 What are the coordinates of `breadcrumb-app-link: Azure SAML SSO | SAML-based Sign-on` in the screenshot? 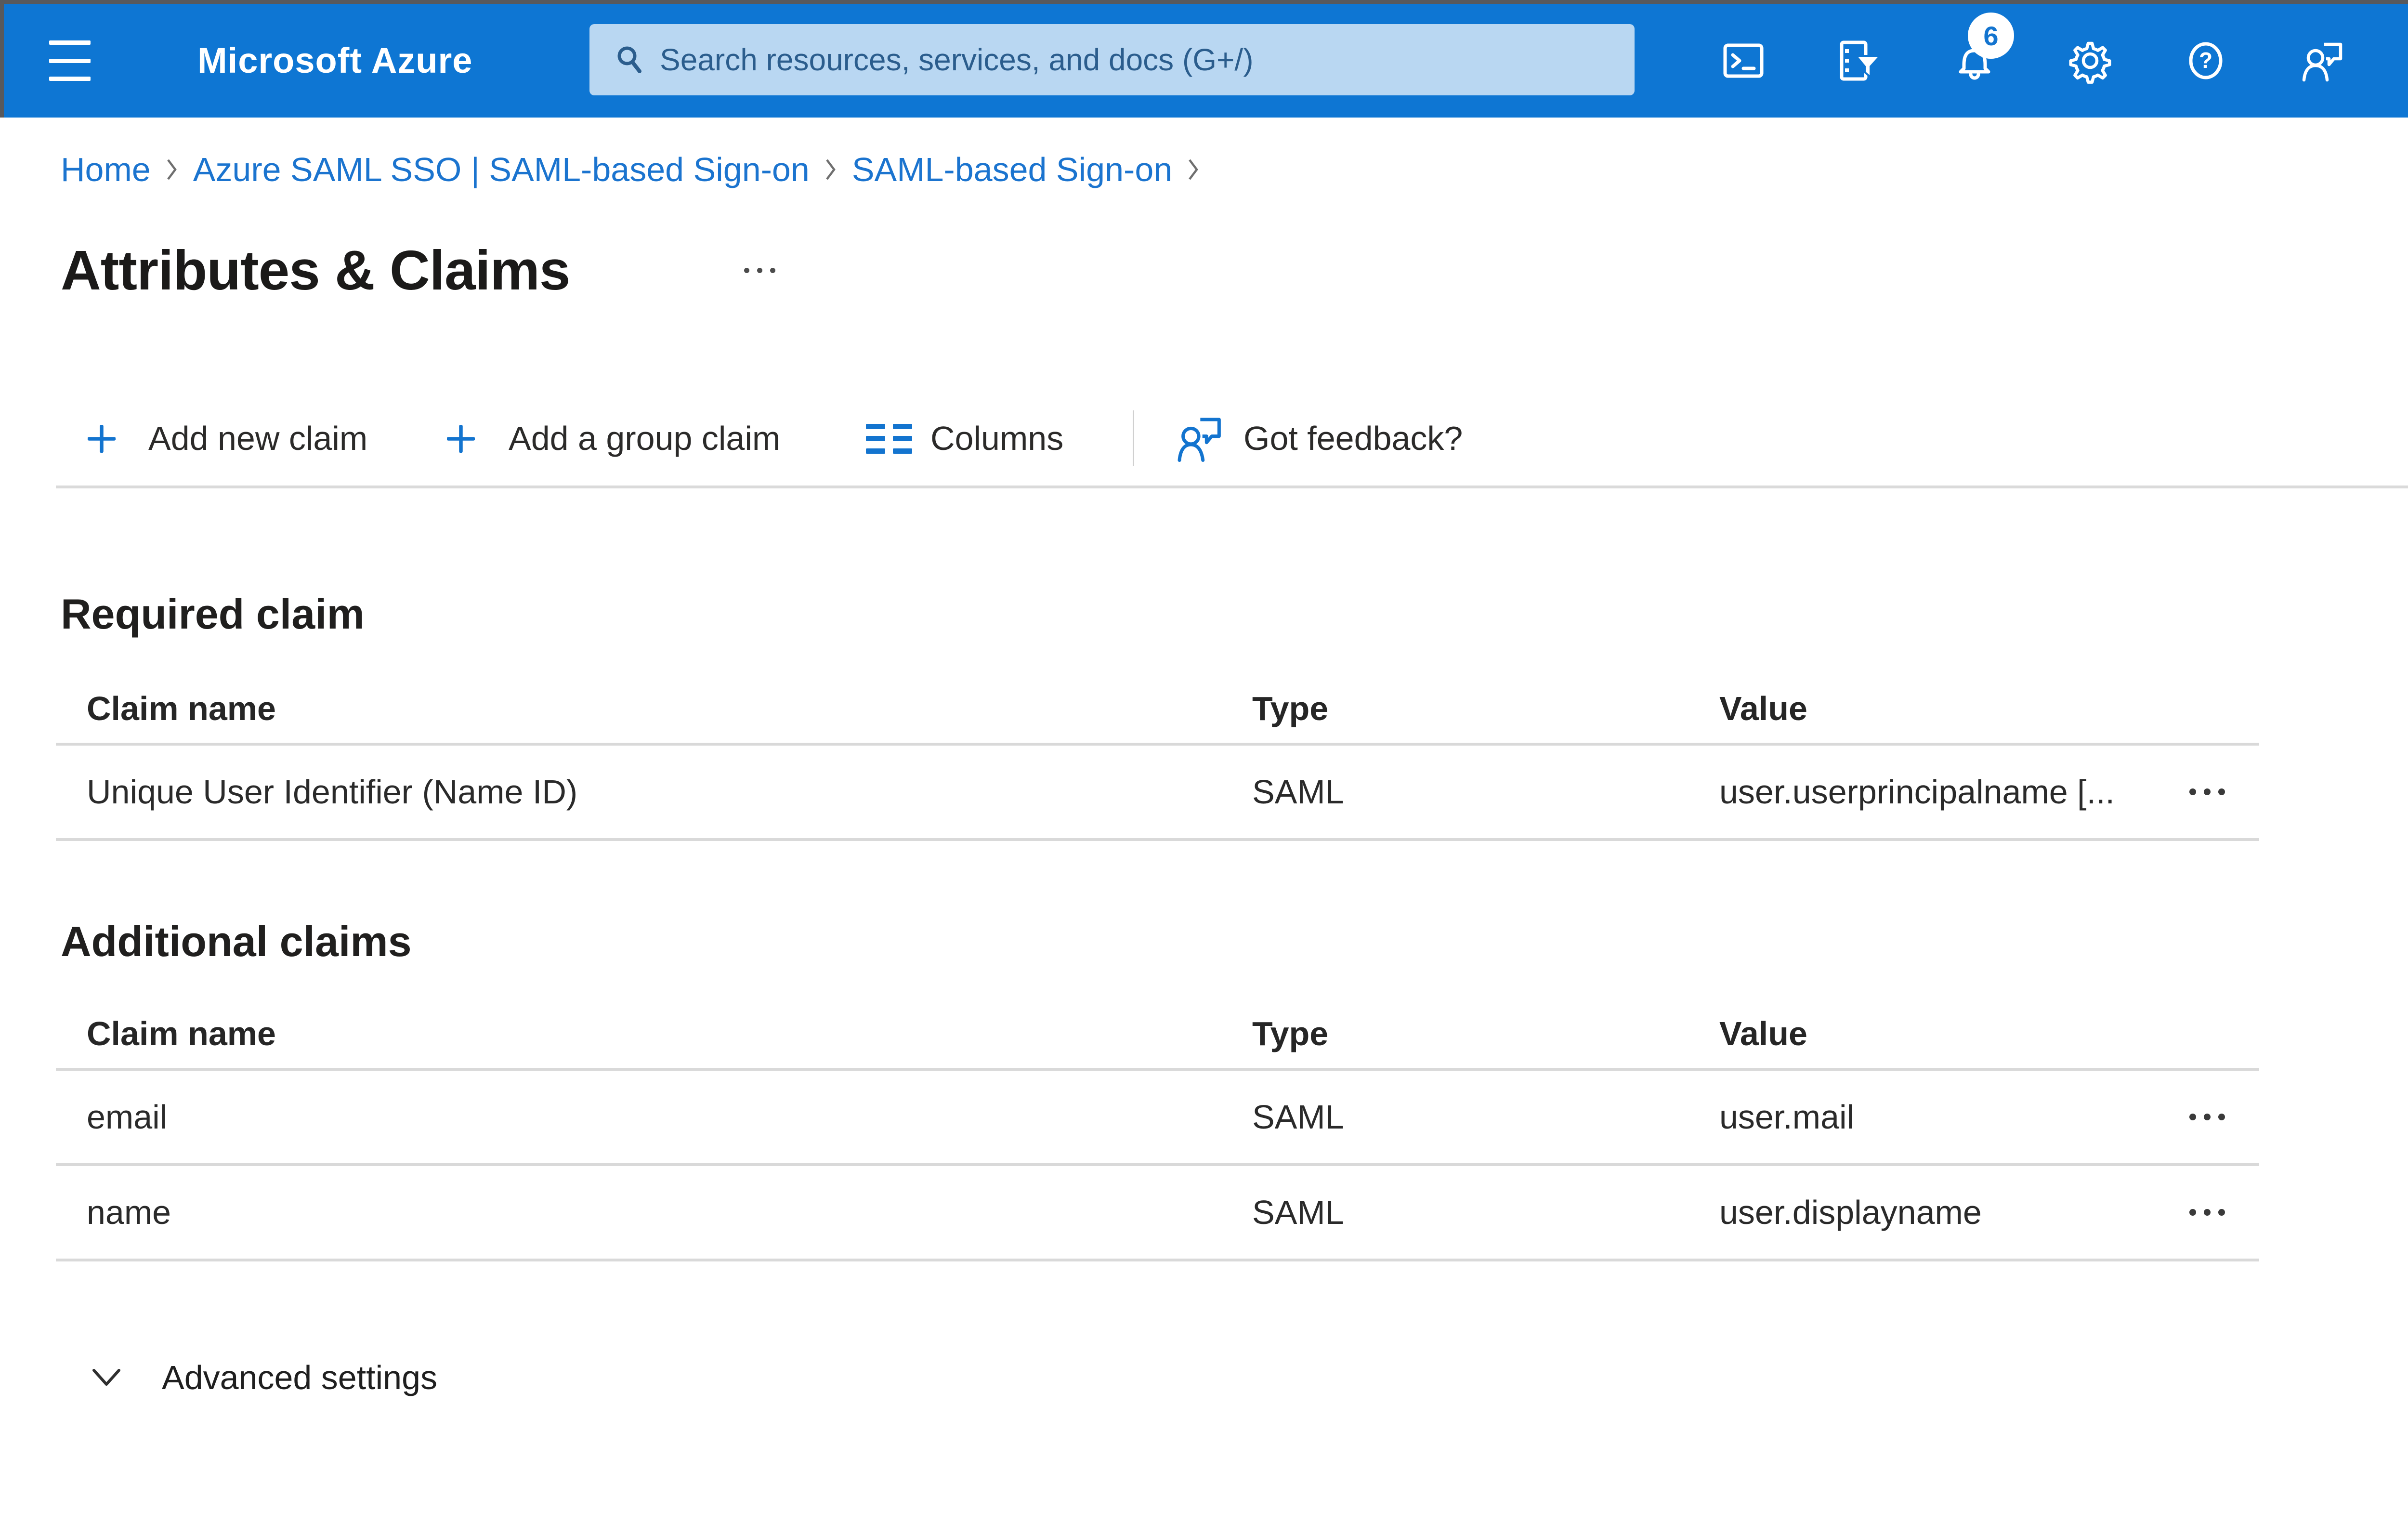 It's located at (501, 169).